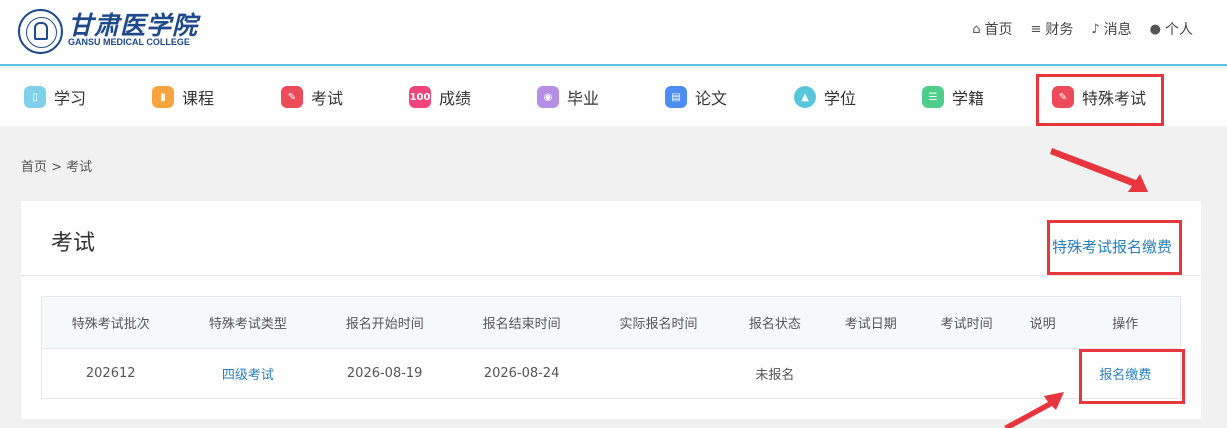  I want to click on topnav-finance-label: 财务, so click(1059, 30).